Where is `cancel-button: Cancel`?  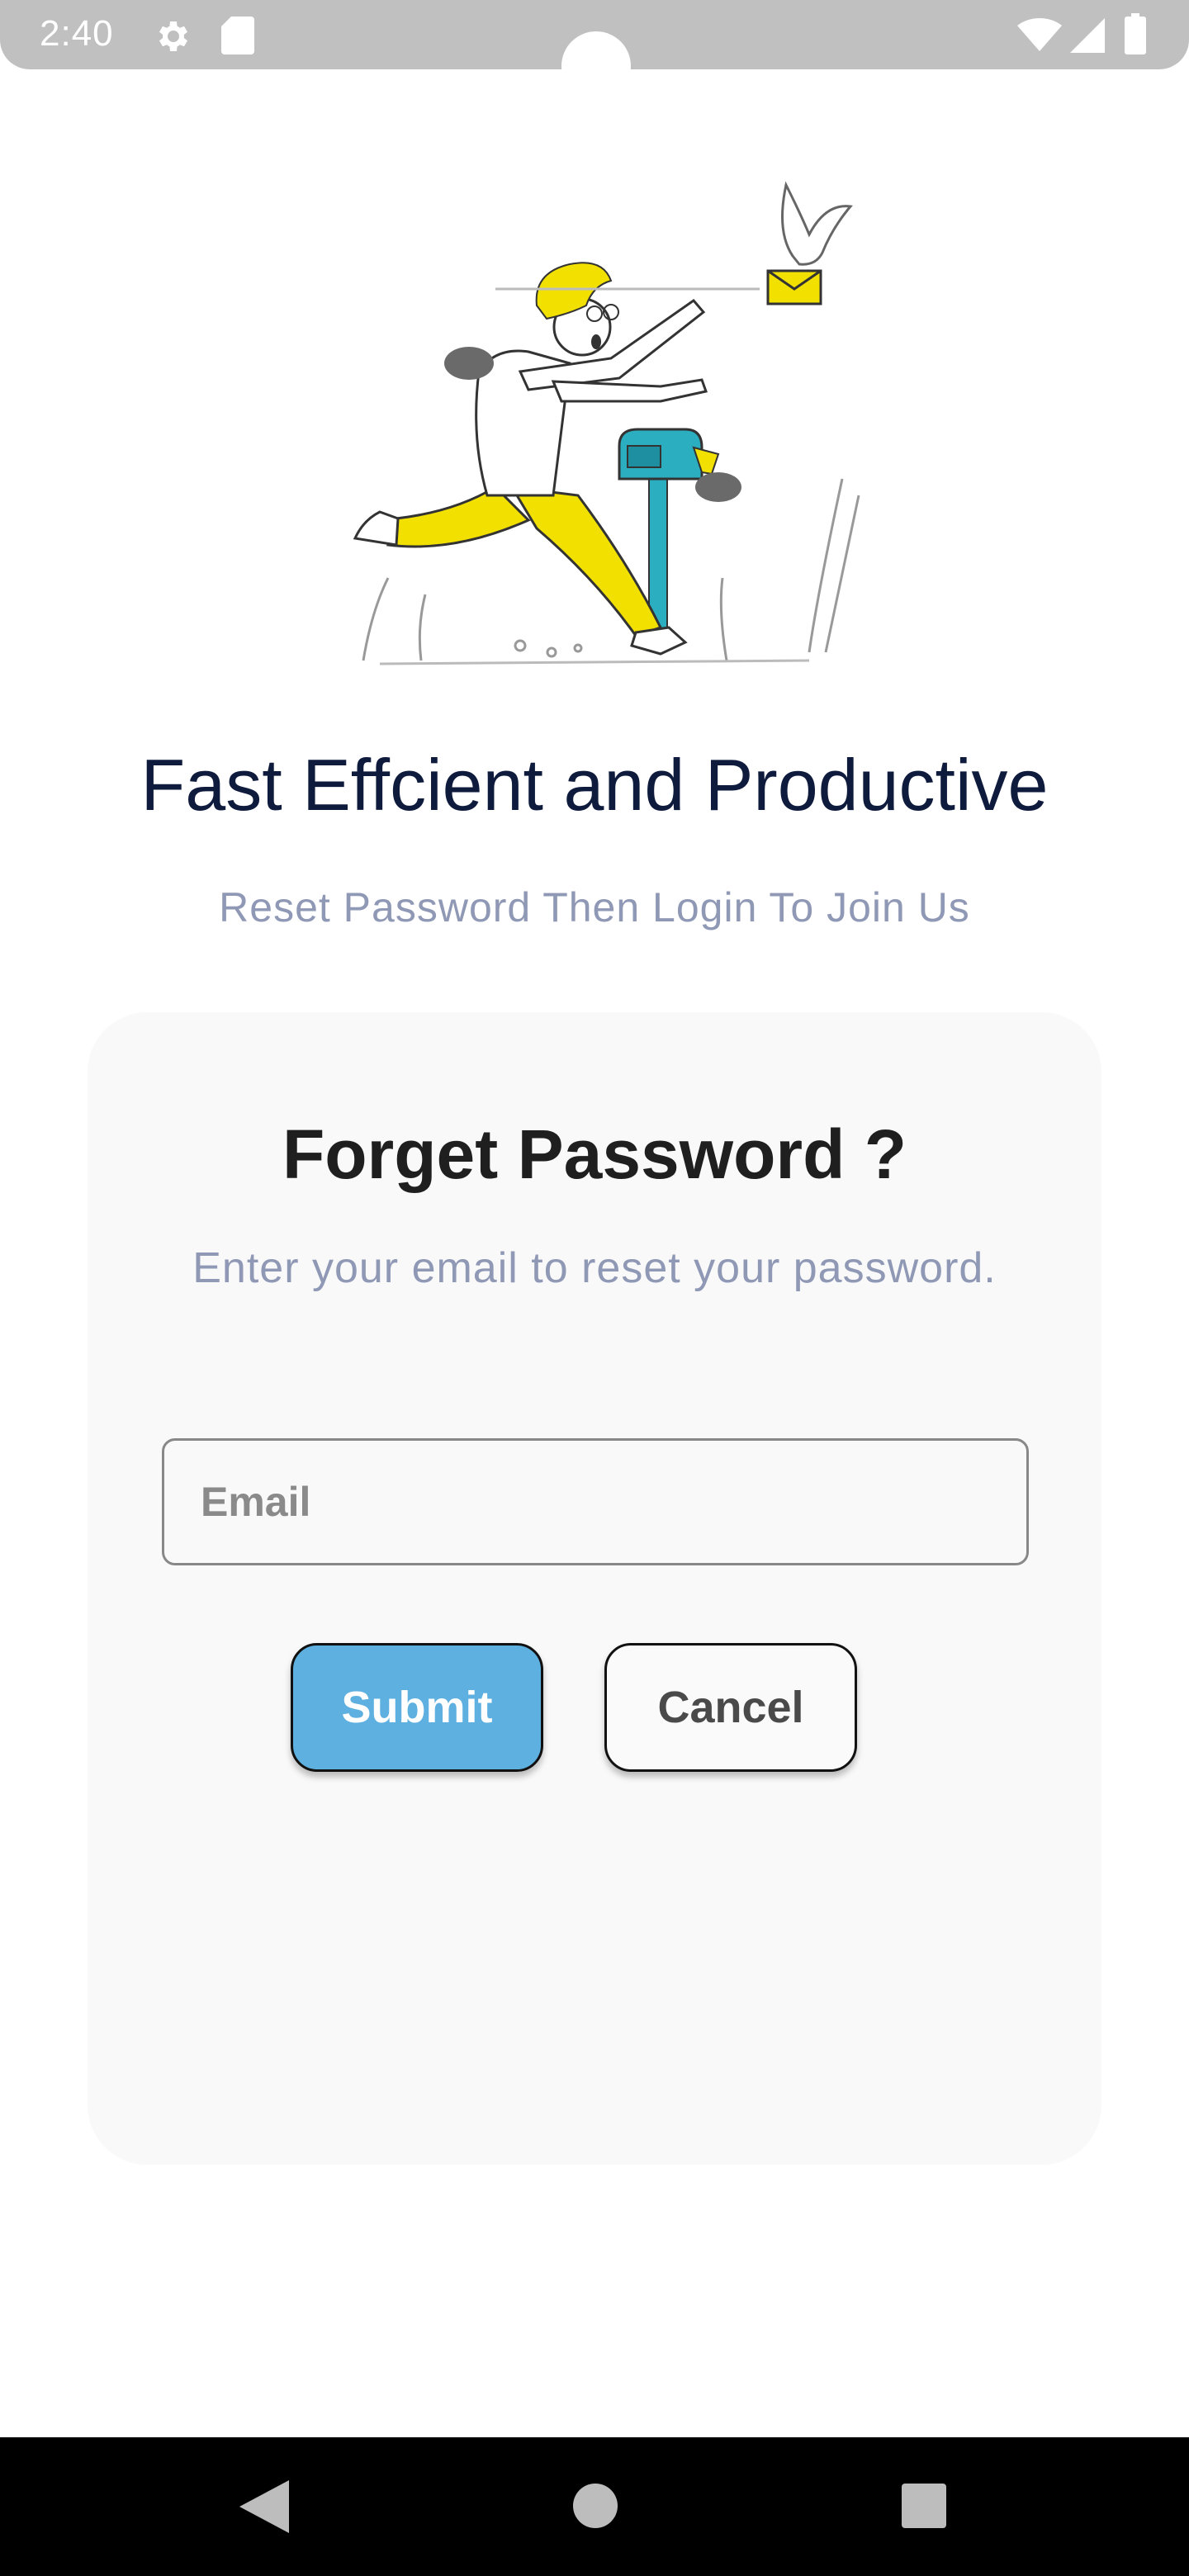 cancel-button: Cancel is located at coordinates (730, 1707).